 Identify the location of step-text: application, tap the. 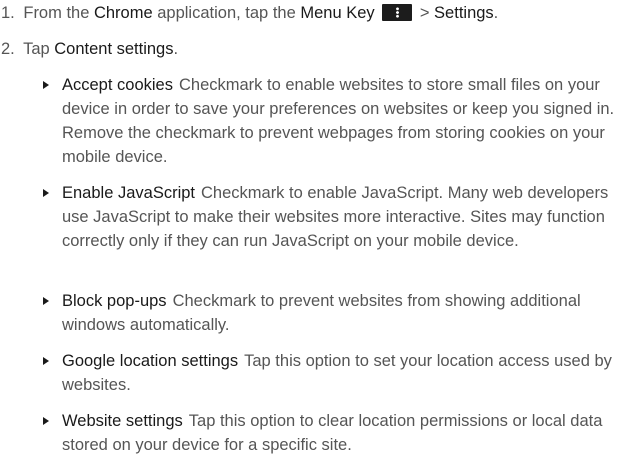
(226, 13).